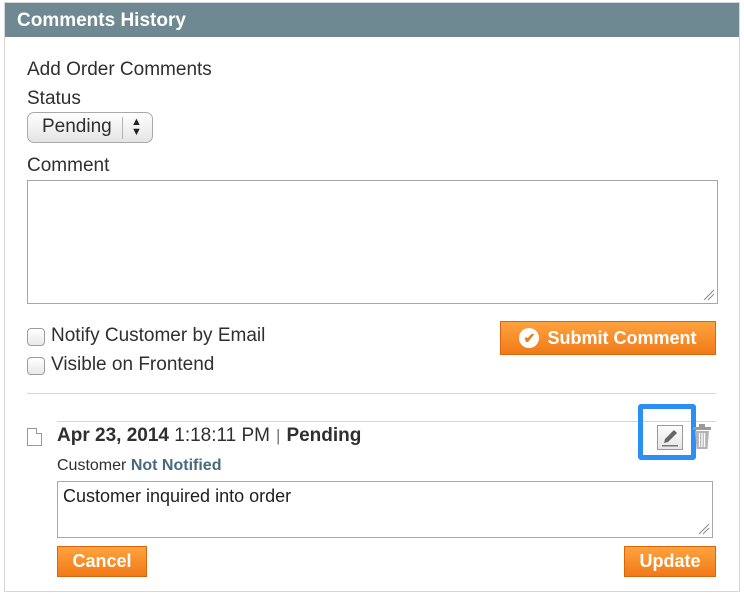 Image resolution: width=744 pixels, height=593 pixels. I want to click on status-select-value: Pending, so click(77, 126).